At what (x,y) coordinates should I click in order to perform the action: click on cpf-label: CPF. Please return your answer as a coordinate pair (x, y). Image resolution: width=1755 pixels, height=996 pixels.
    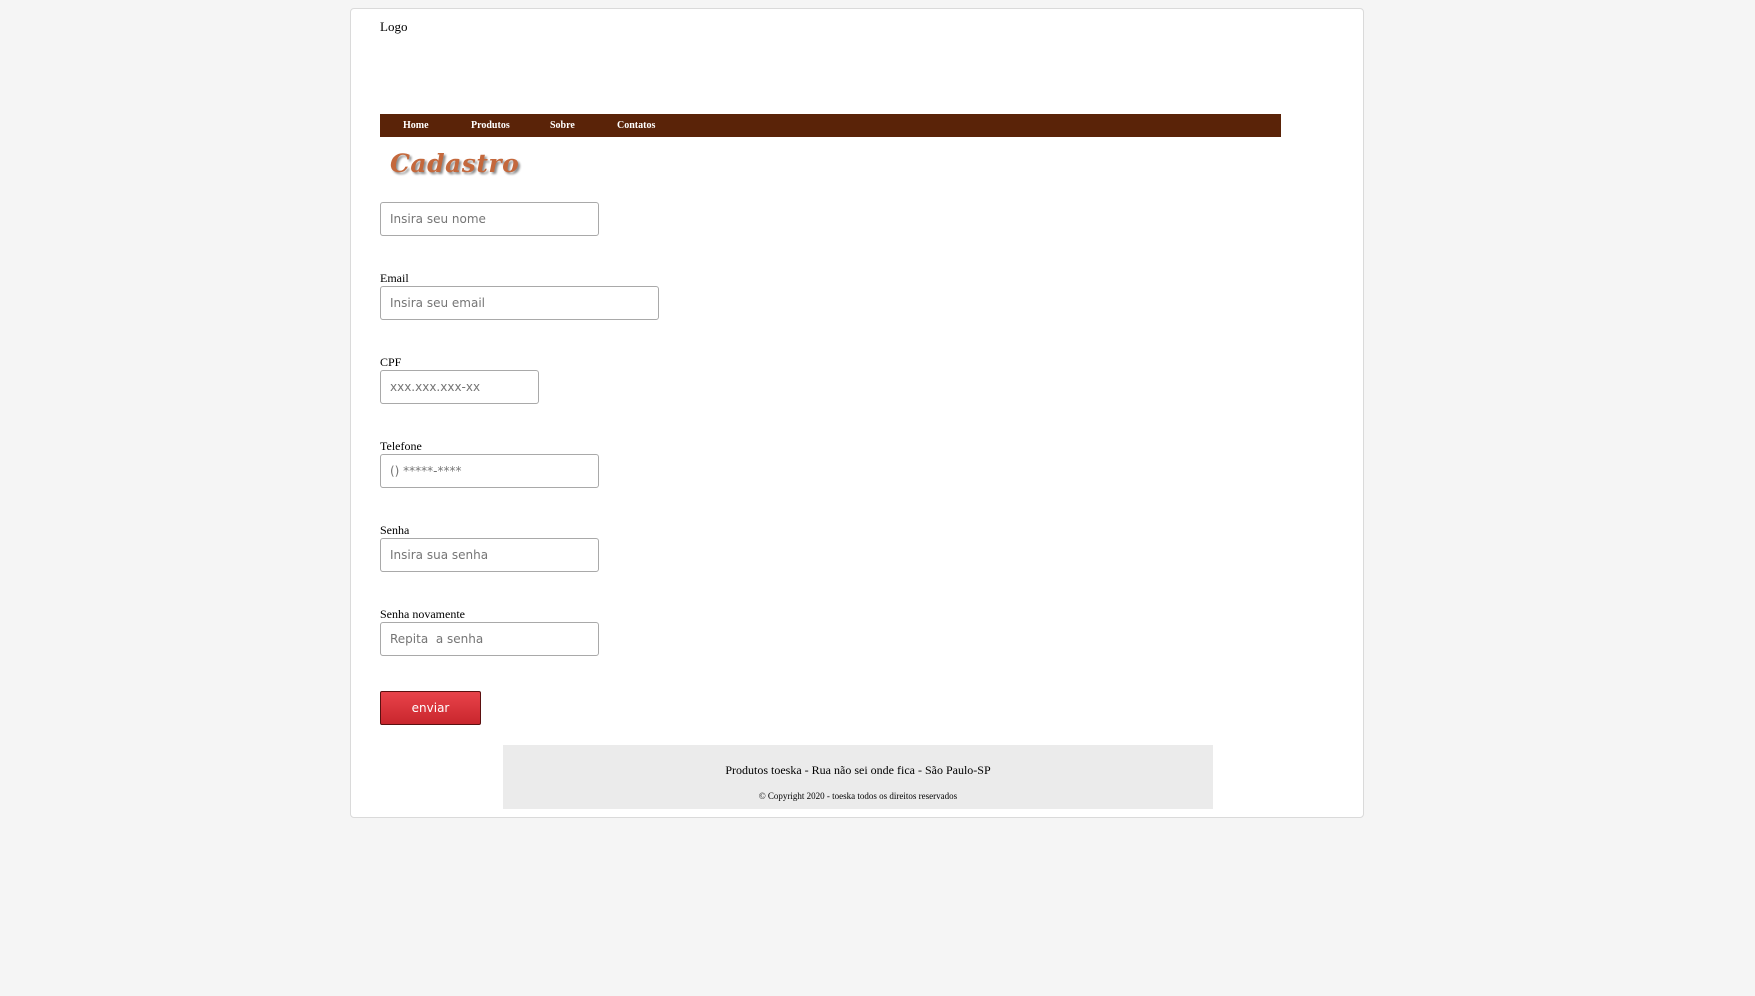
    Looking at the image, I should click on (391, 362).